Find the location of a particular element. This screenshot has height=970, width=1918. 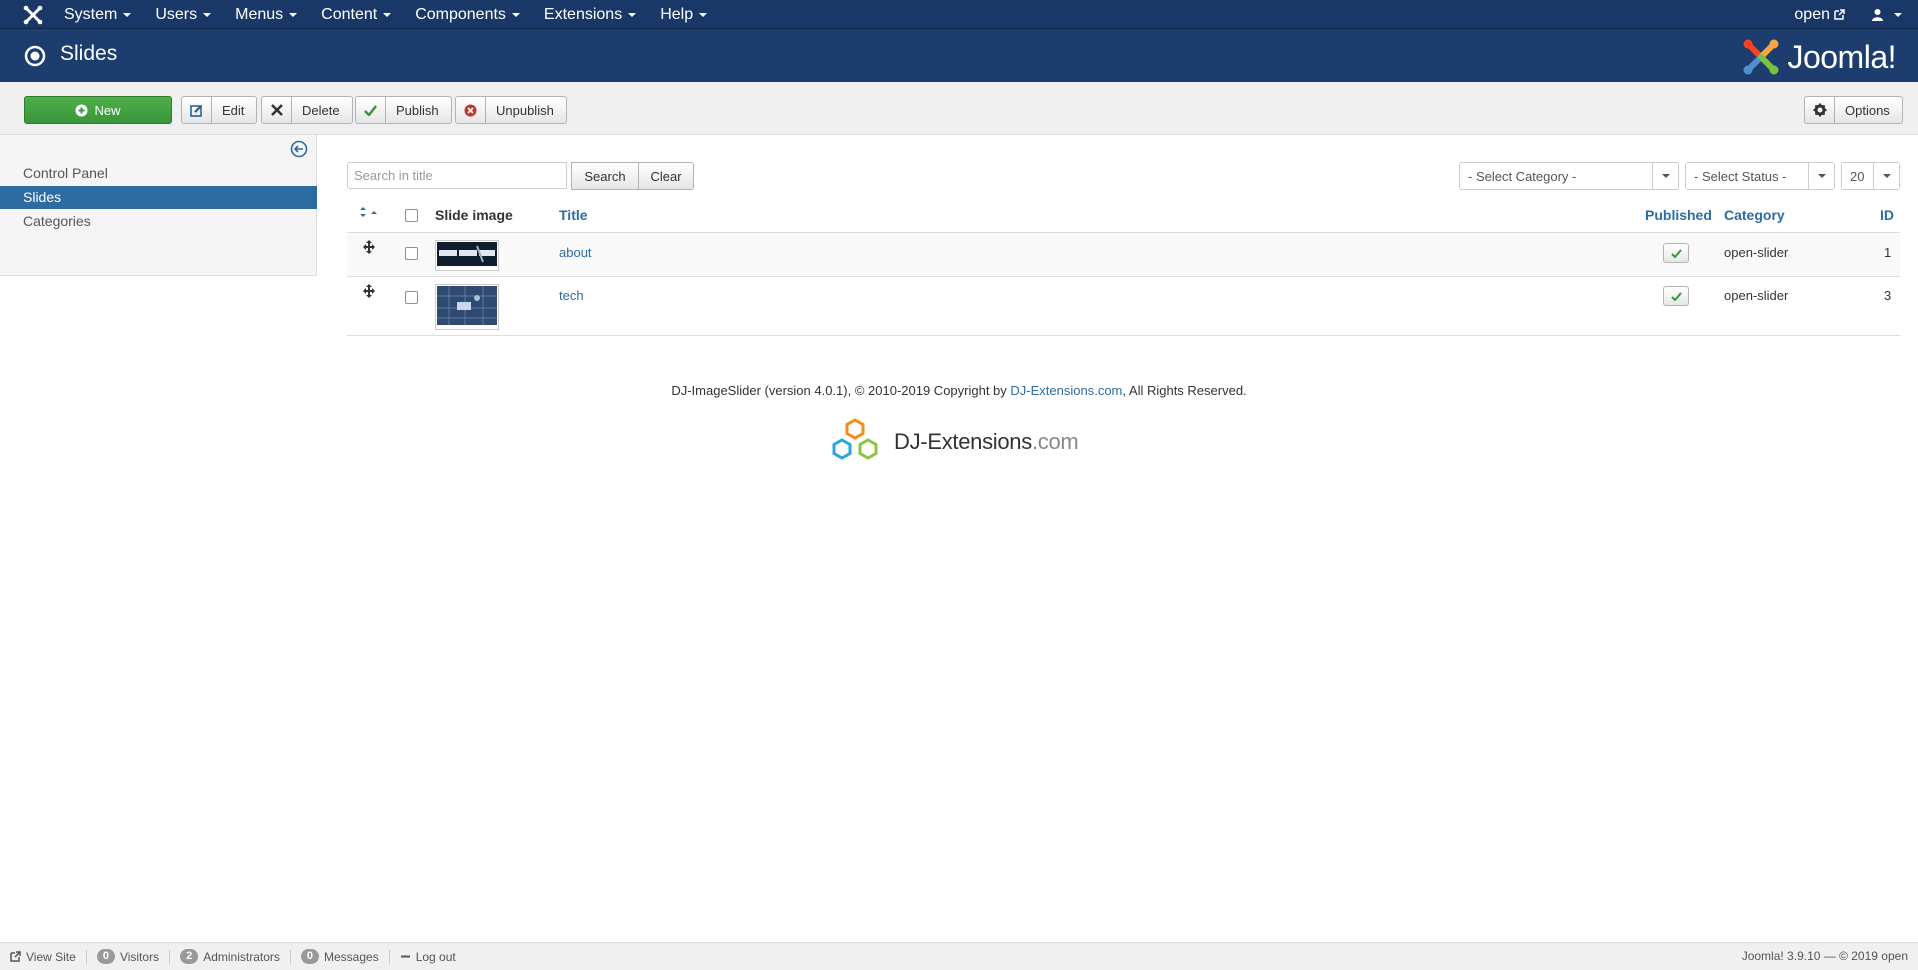

slide-title-link: tech is located at coordinates (571, 295).